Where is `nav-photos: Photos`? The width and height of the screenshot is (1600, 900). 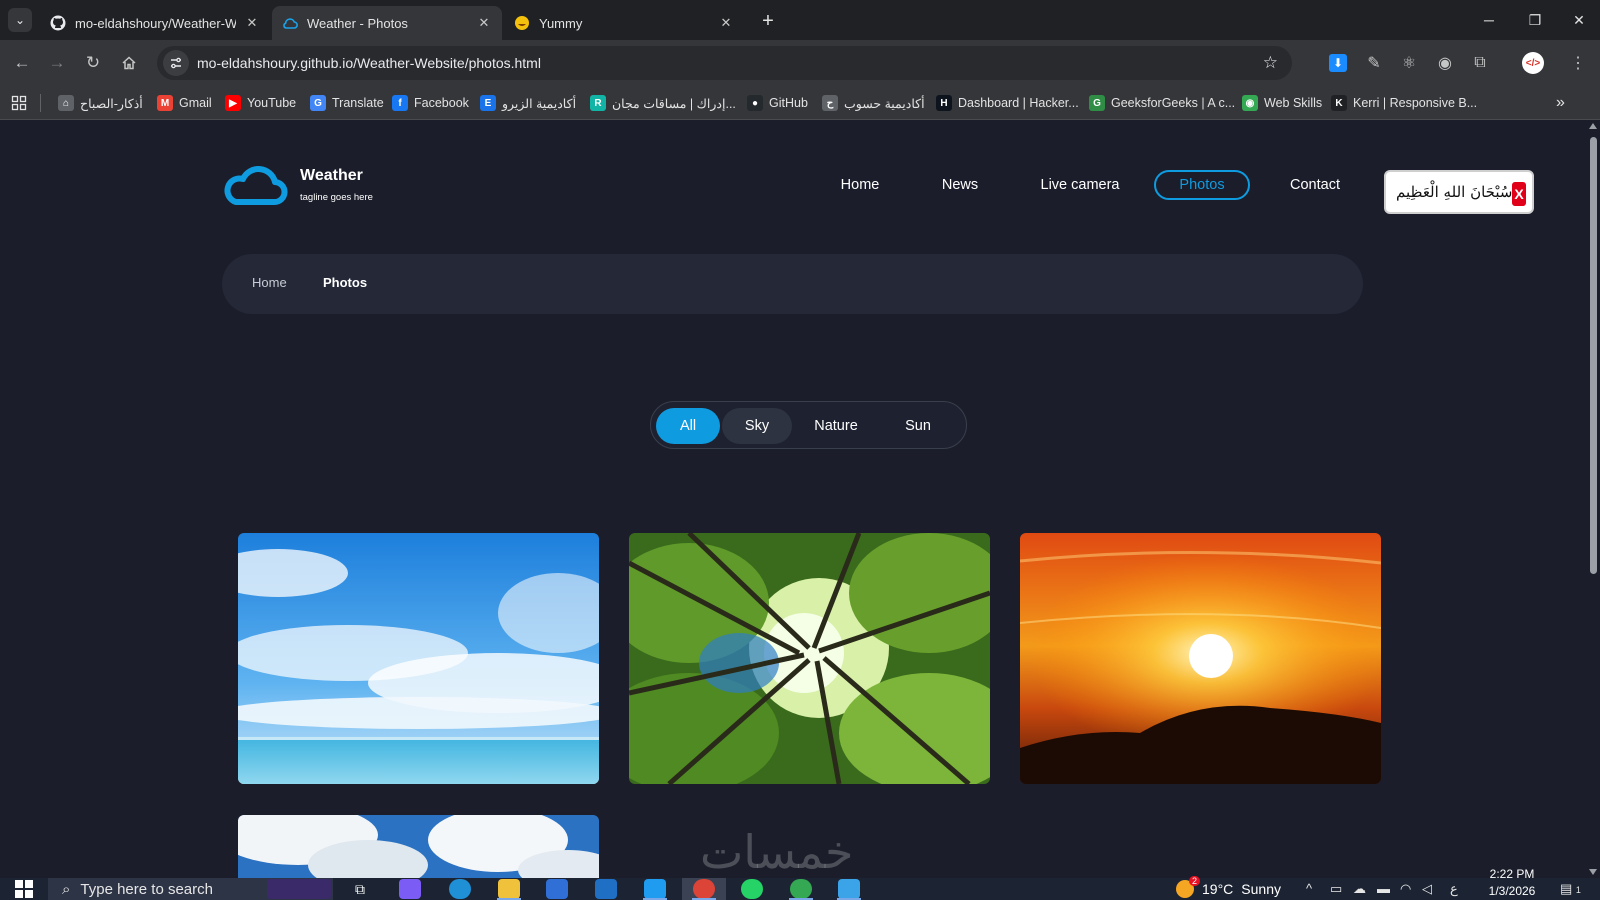
nav-photos: Photos is located at coordinates (1202, 185).